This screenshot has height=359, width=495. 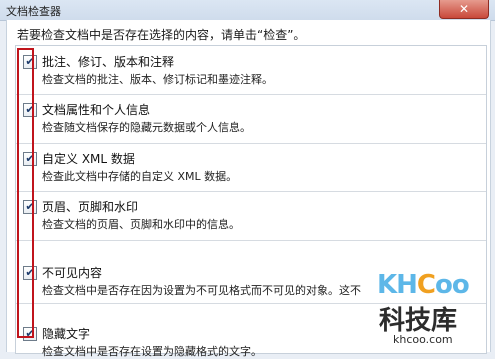 What do you see at coordinates (251, 119) in the screenshot?
I see `list-item: ✔ 文档属性和个人信息 检查随文档保存的隐藏元数据或个人信息。` at bounding box center [251, 119].